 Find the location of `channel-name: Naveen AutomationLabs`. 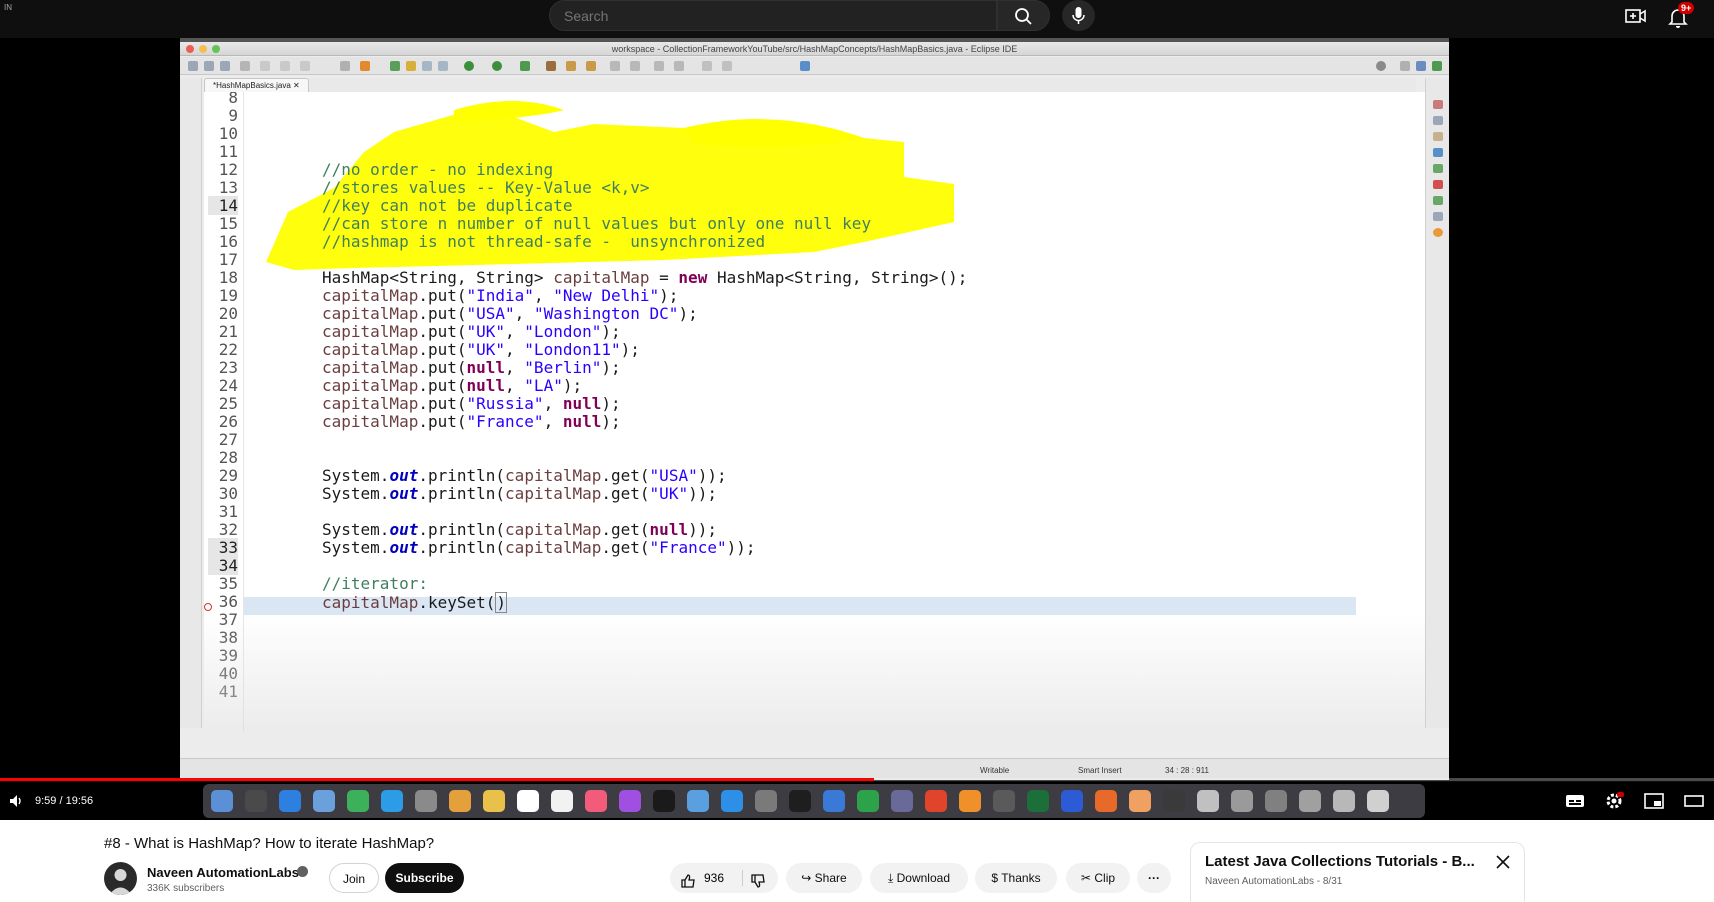

channel-name: Naveen AutomationLabs is located at coordinates (223, 872).